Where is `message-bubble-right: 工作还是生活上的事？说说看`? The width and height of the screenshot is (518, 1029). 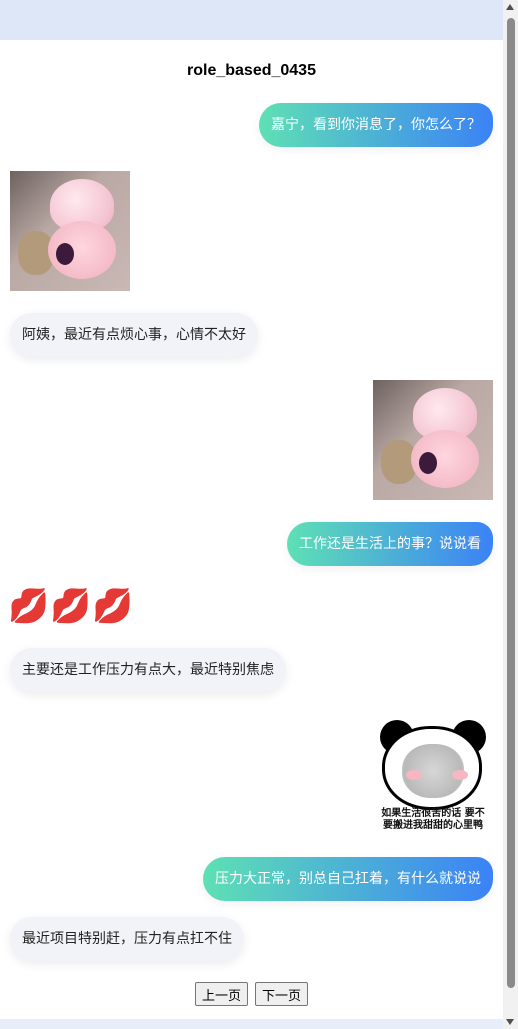 message-bubble-right: 工作还是生活上的事？说说看 is located at coordinates (390, 544).